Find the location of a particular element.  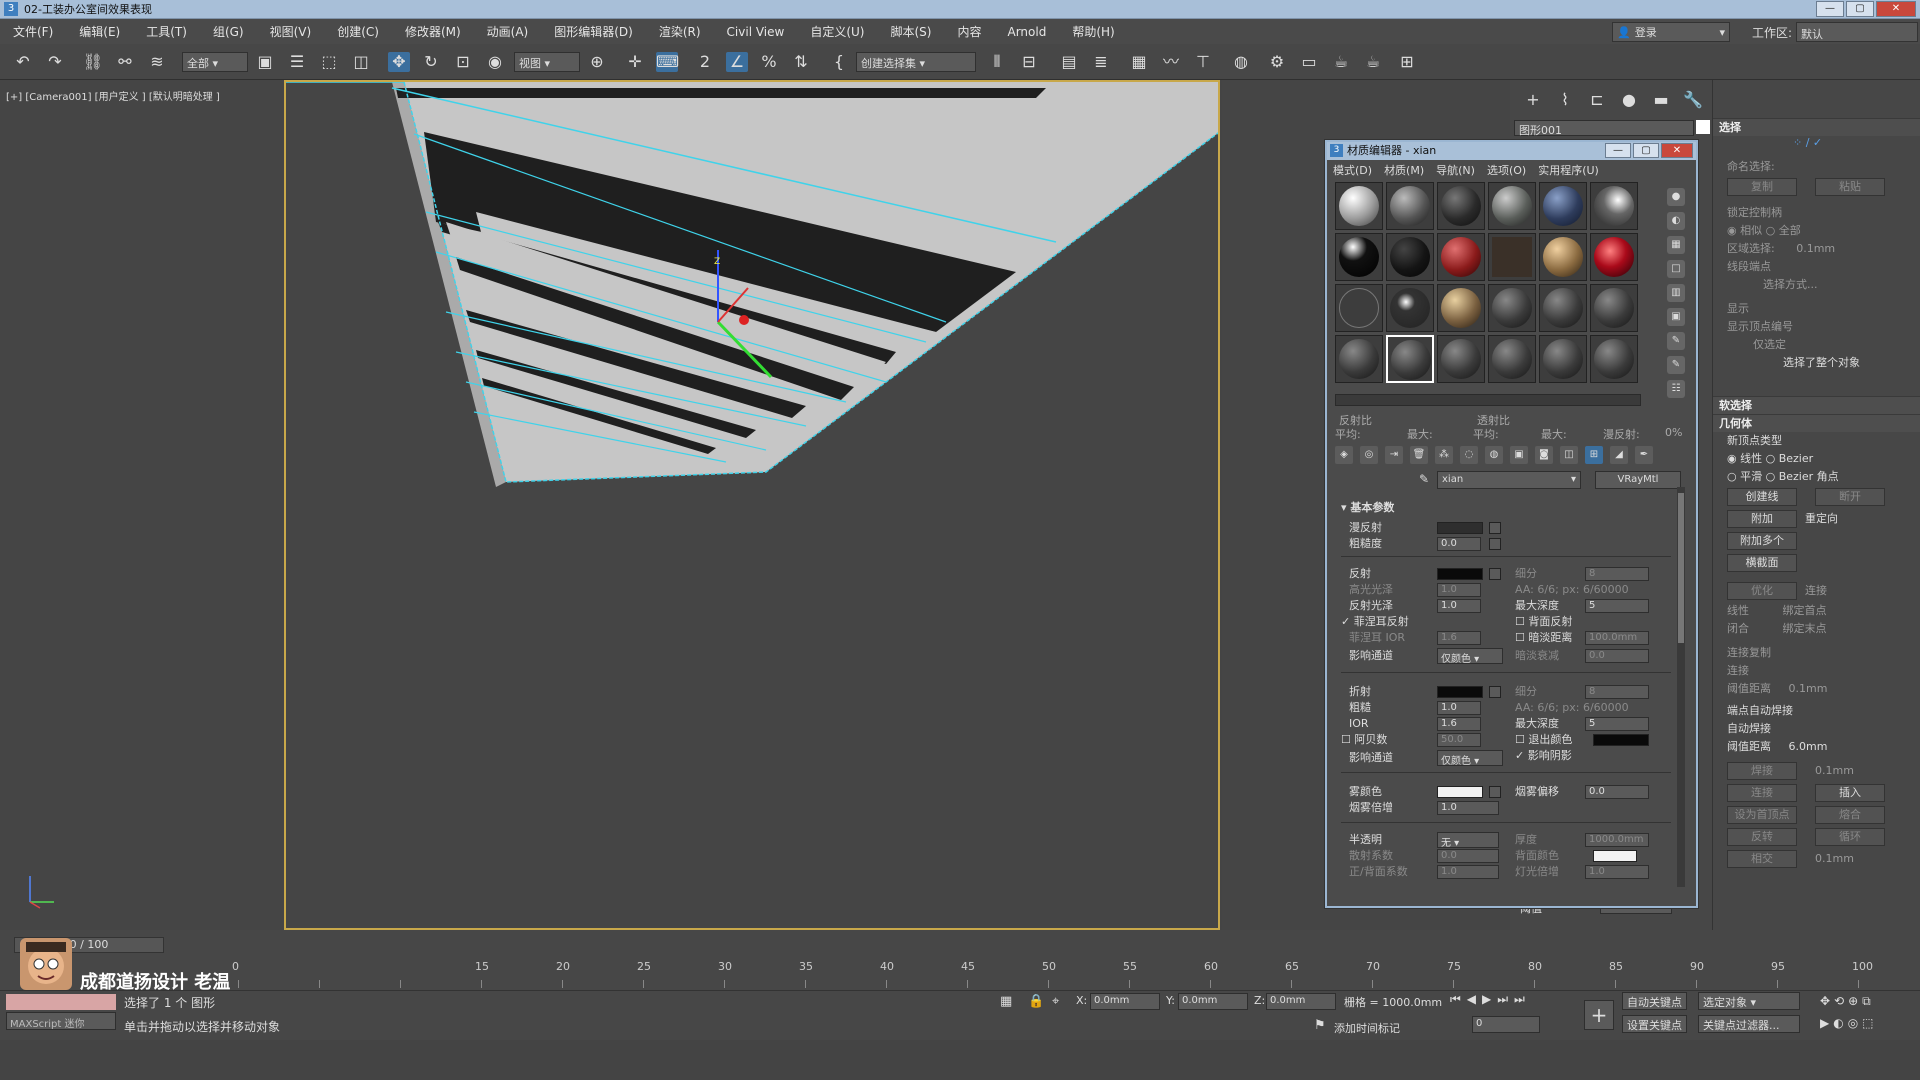

translucency-dropdown: 无 ▾ is located at coordinates (1468, 840).